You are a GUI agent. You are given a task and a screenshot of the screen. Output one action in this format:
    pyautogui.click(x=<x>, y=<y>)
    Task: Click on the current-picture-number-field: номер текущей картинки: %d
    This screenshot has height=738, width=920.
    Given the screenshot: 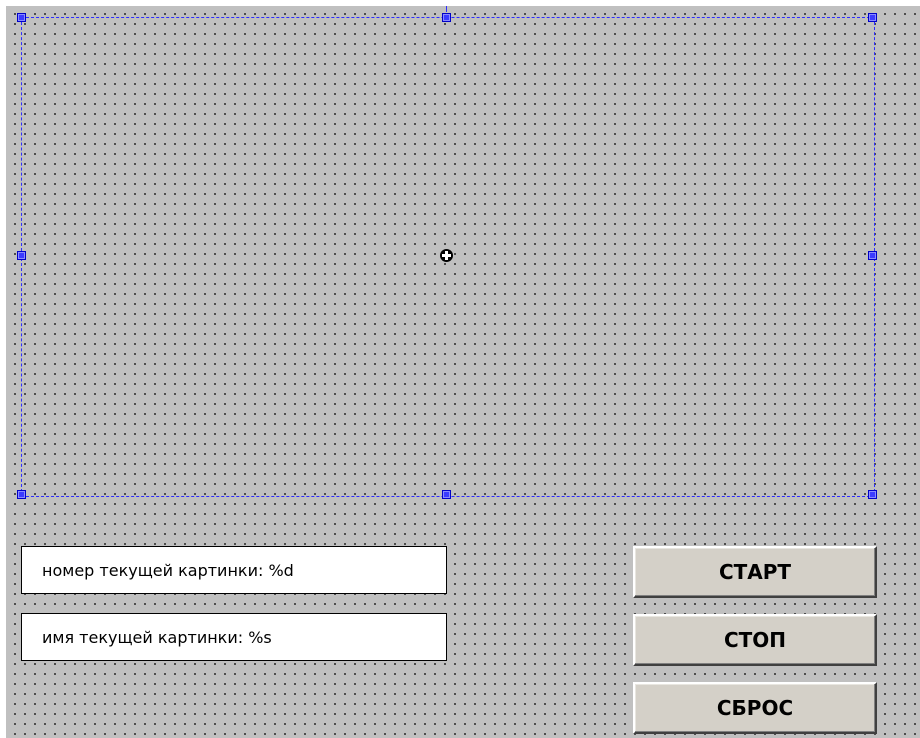 What is the action you would take?
    pyautogui.click(x=234, y=570)
    